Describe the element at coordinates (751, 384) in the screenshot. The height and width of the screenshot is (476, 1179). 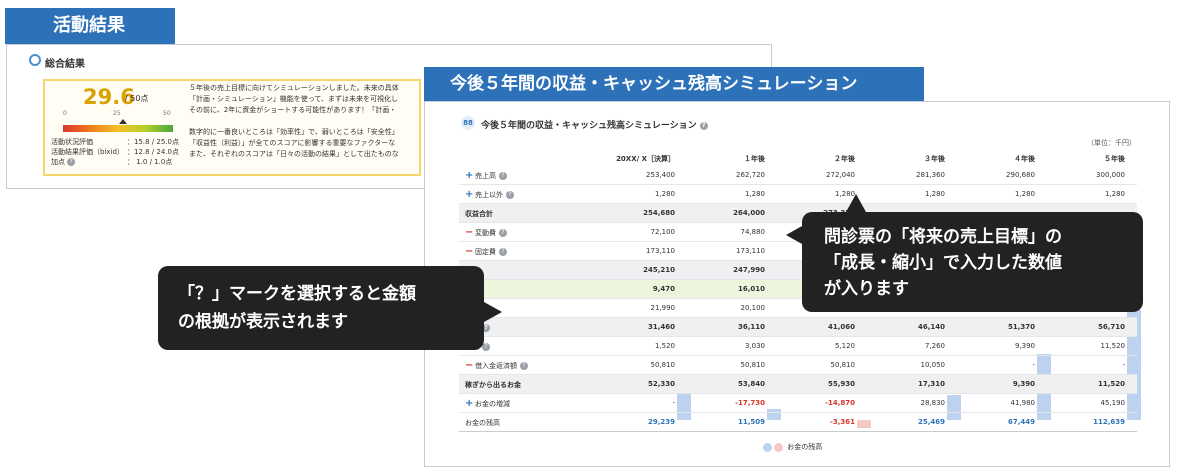
I see `table-cell: 53,840` at that location.